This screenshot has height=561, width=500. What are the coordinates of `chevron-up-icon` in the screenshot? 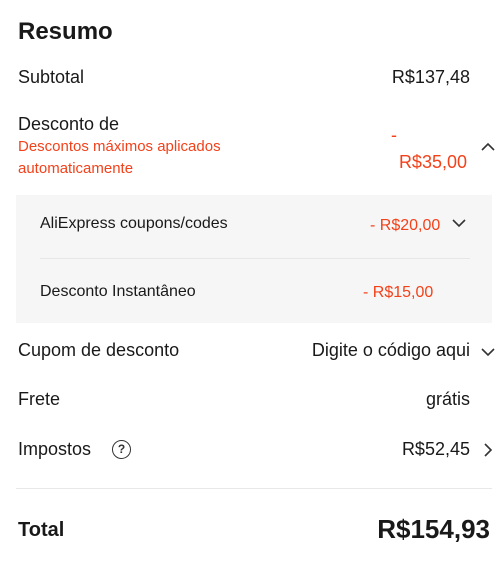 It's located at (488, 146).